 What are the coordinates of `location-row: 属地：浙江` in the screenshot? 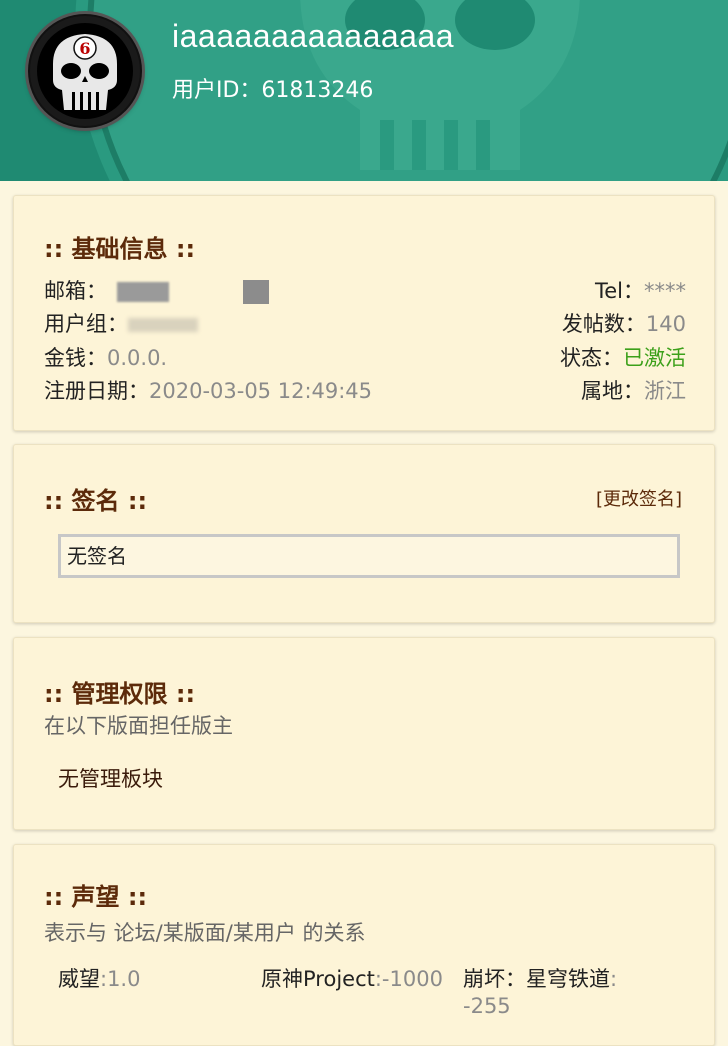 It's located at (633, 390).